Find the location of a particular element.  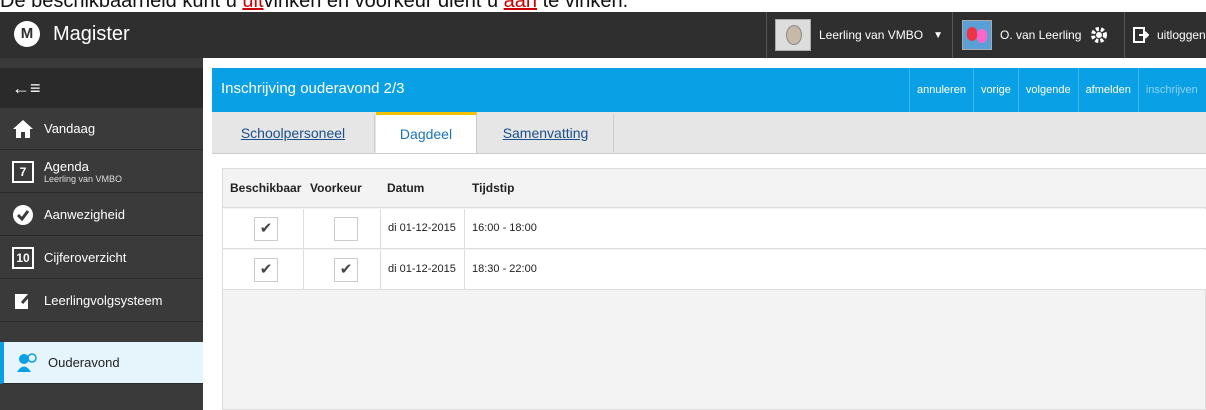

sidebar-item-label: Cijferoverzicht is located at coordinates (85, 257).